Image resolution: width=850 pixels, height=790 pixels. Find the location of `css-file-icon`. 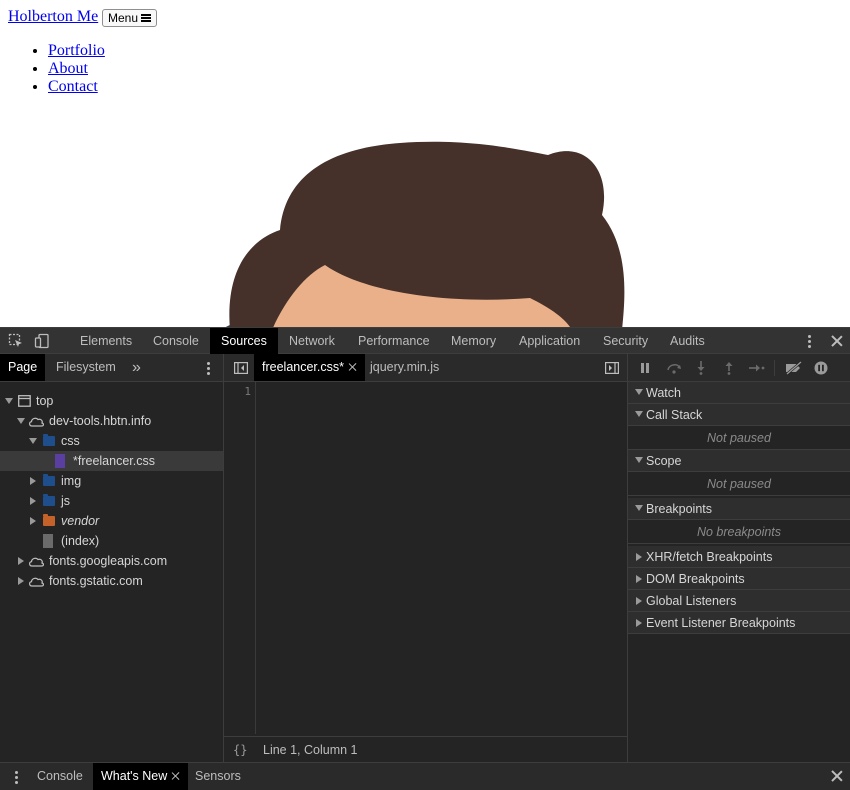

css-file-icon is located at coordinates (60, 461).